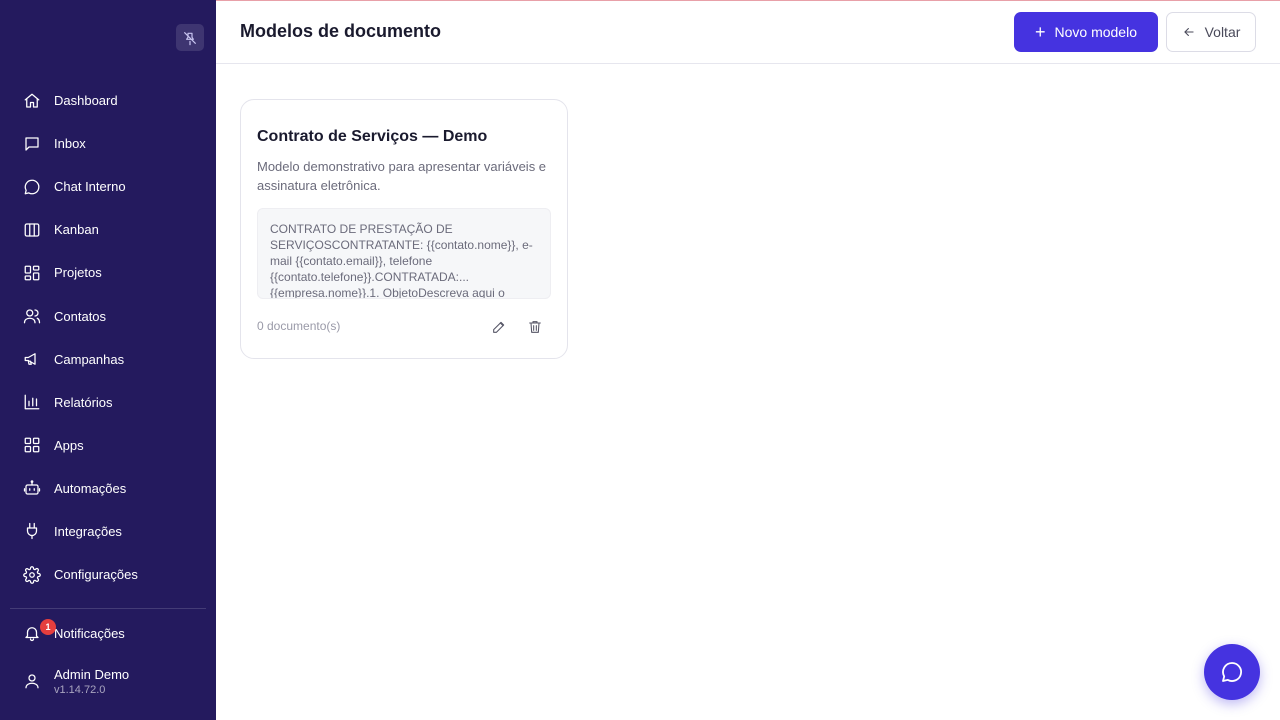 This screenshot has width=1280, height=720. What do you see at coordinates (108, 272) in the screenshot?
I see `sidebar-item-projetos: Projetos` at bounding box center [108, 272].